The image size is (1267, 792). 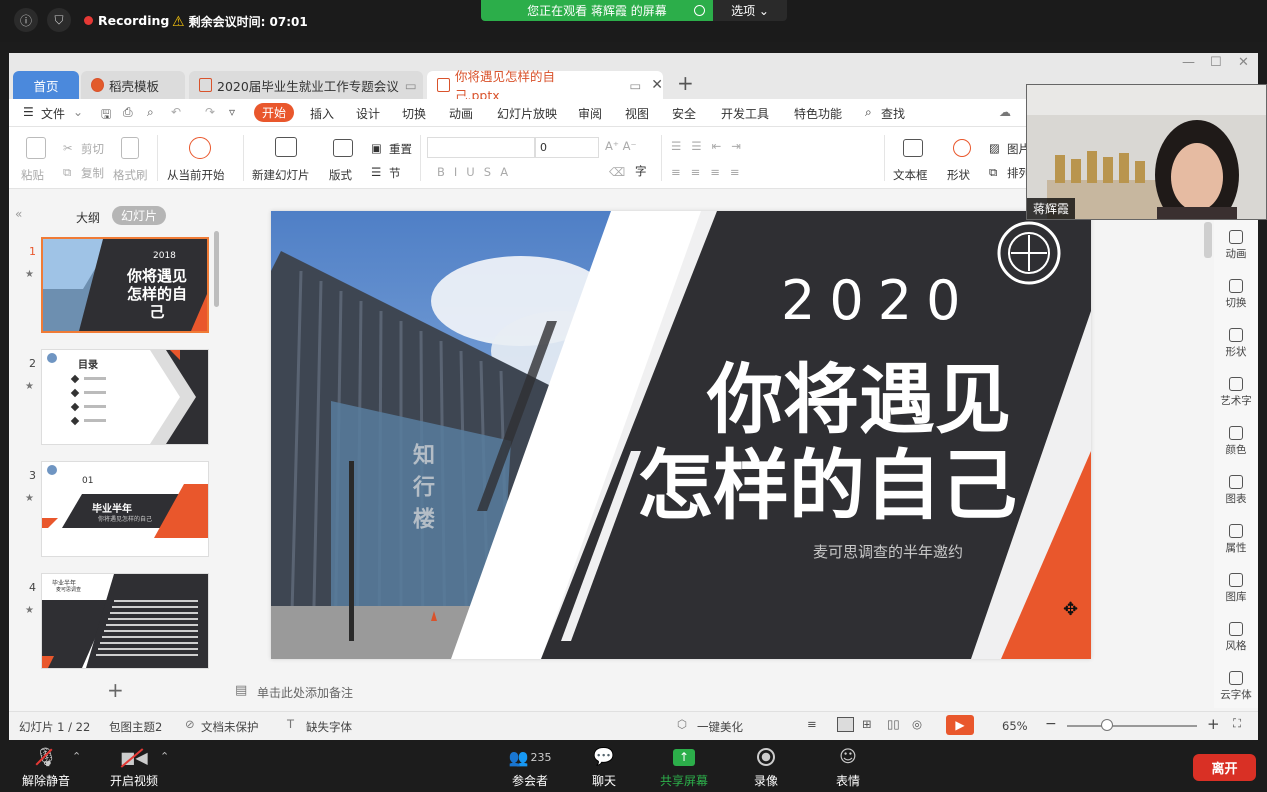 What do you see at coordinates (859, 400) in the screenshot?
I see `slide-title-line1: 你将遇见` at bounding box center [859, 400].